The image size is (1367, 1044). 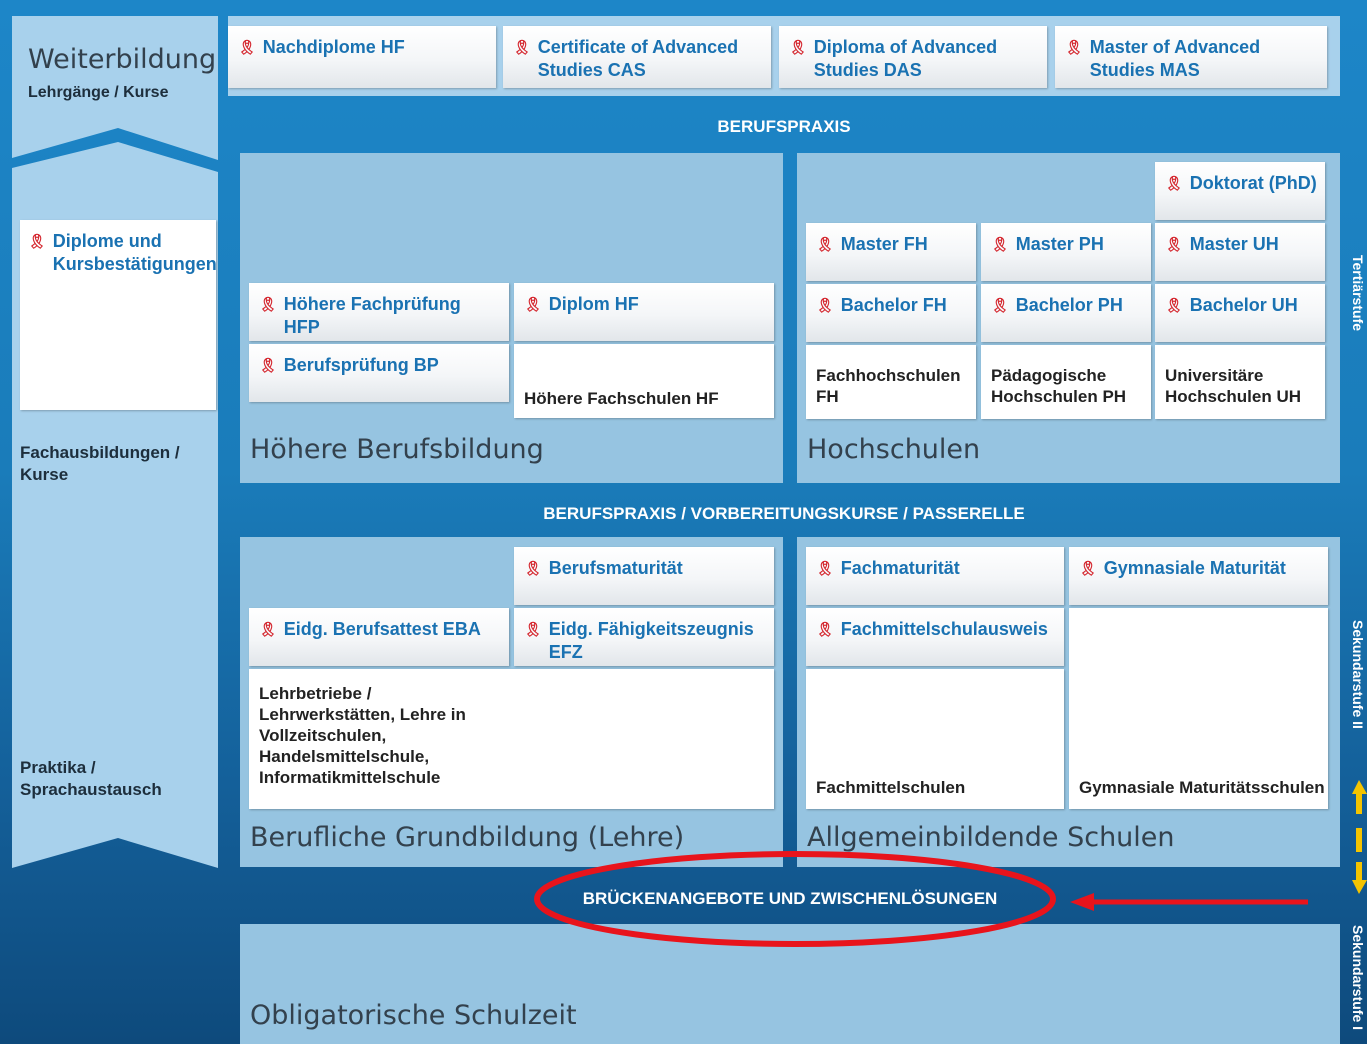 I want to click on highlight-ellipse, so click(x=795, y=899).